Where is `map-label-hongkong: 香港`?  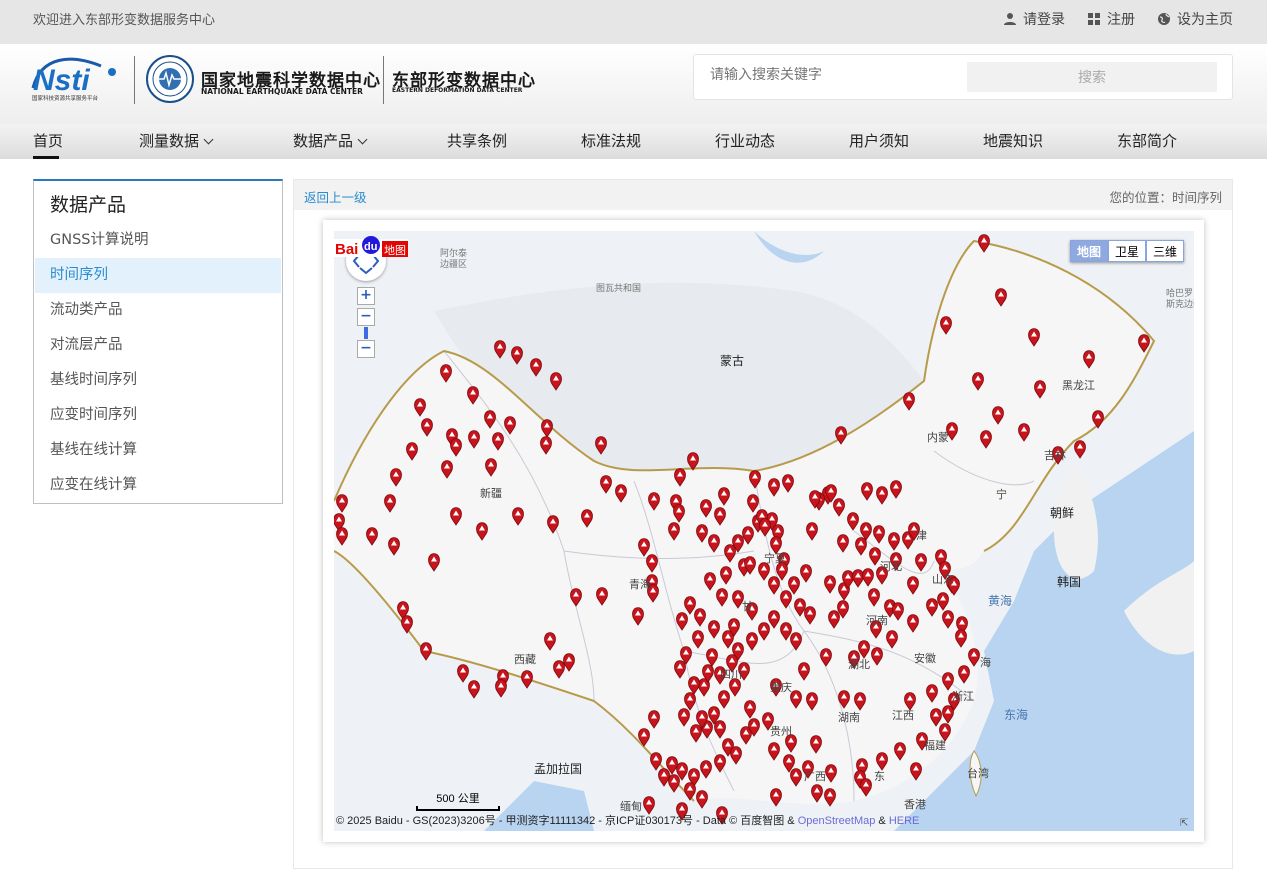
map-label-hongkong: 香港 is located at coordinates (915, 804).